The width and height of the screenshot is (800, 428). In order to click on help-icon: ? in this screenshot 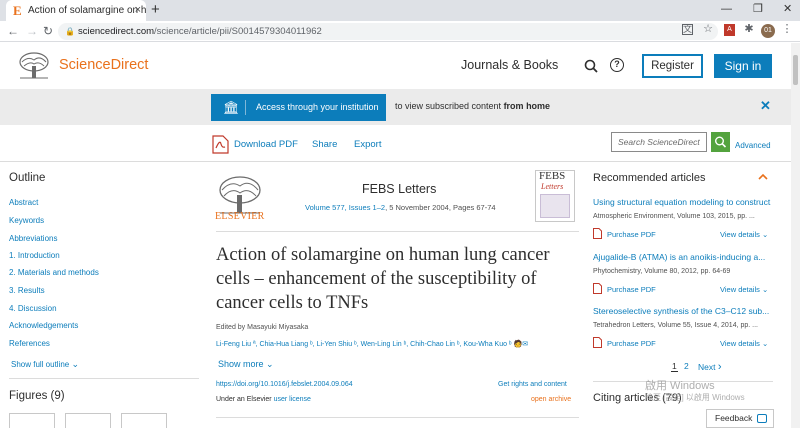, I will do `click(617, 65)`.